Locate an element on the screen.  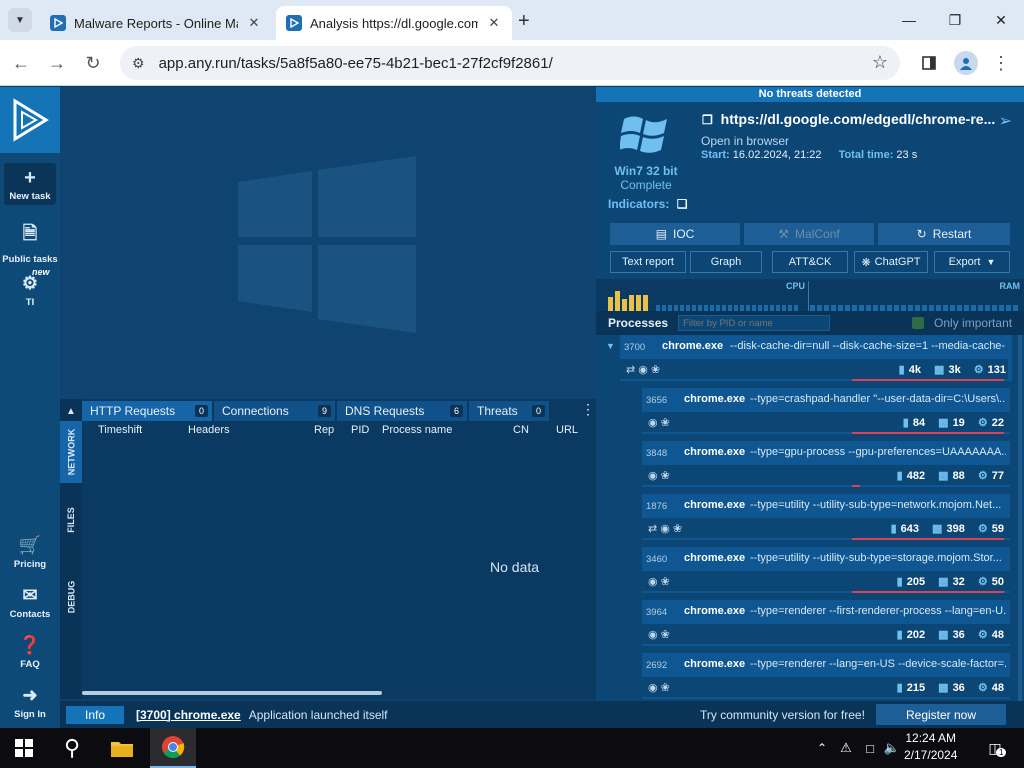
empty-state: No data is located at coordinates (515, 567).